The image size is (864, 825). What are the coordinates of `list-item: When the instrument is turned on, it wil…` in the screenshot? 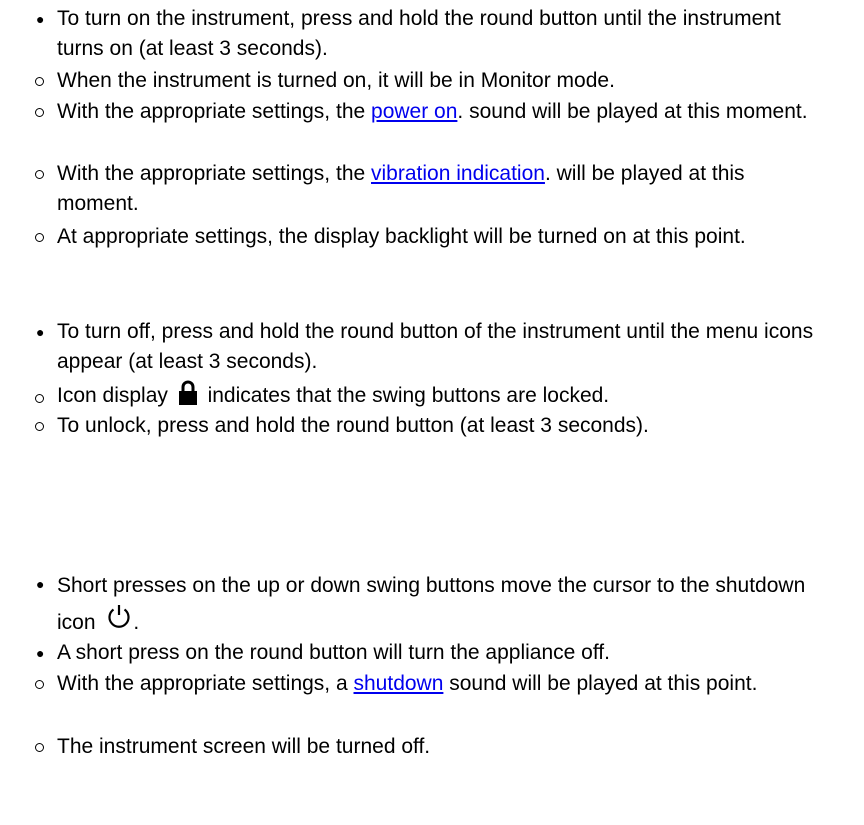 It's located at (416, 81).